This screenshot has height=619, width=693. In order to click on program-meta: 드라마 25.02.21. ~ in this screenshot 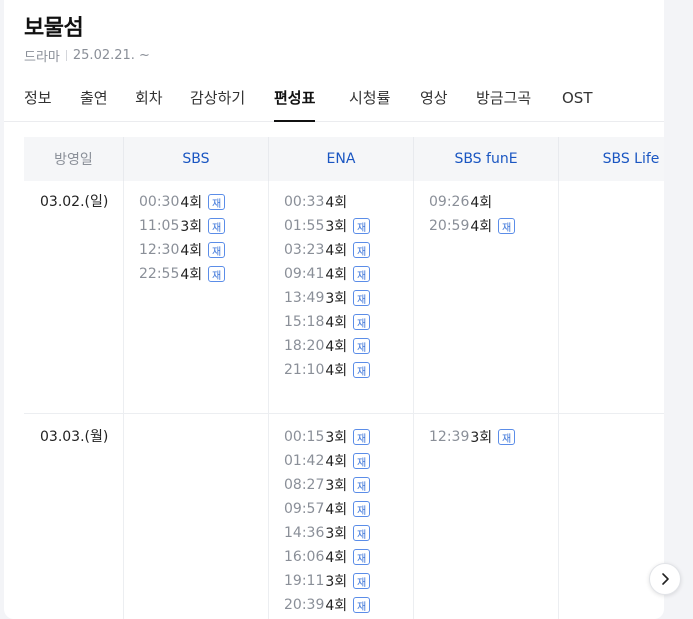, I will do `click(87, 55)`.